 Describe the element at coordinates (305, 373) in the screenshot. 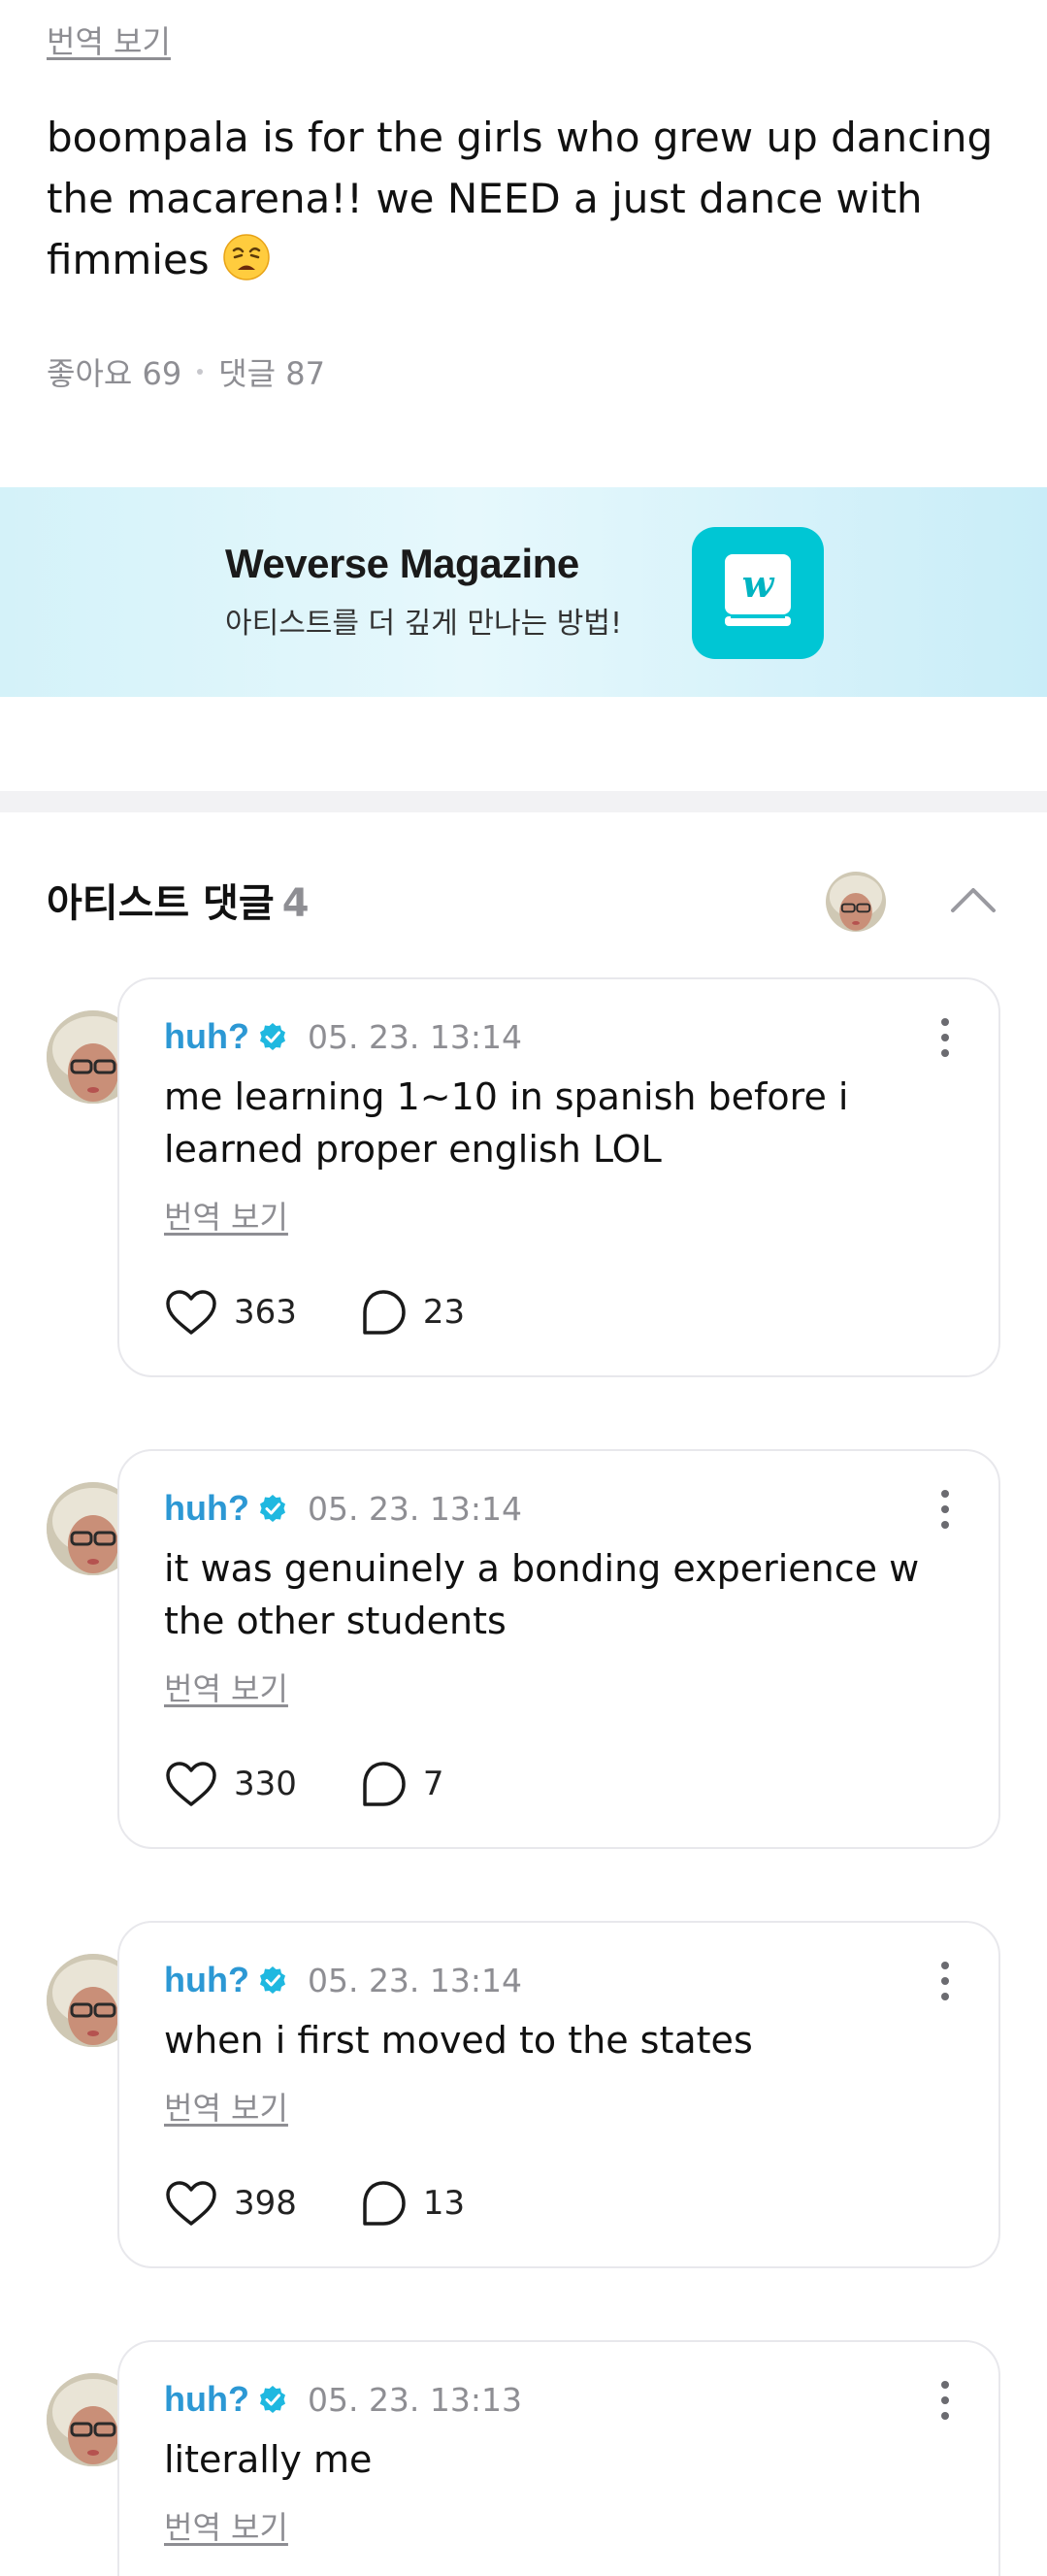

I see `comments-count: 87` at that location.